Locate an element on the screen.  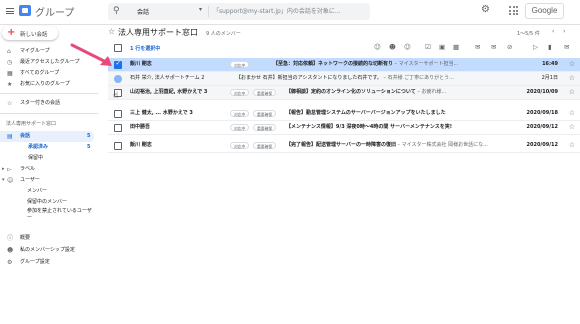
sidebar-item-conversations: ▤ 会話 5 is located at coordinates (47, 136).